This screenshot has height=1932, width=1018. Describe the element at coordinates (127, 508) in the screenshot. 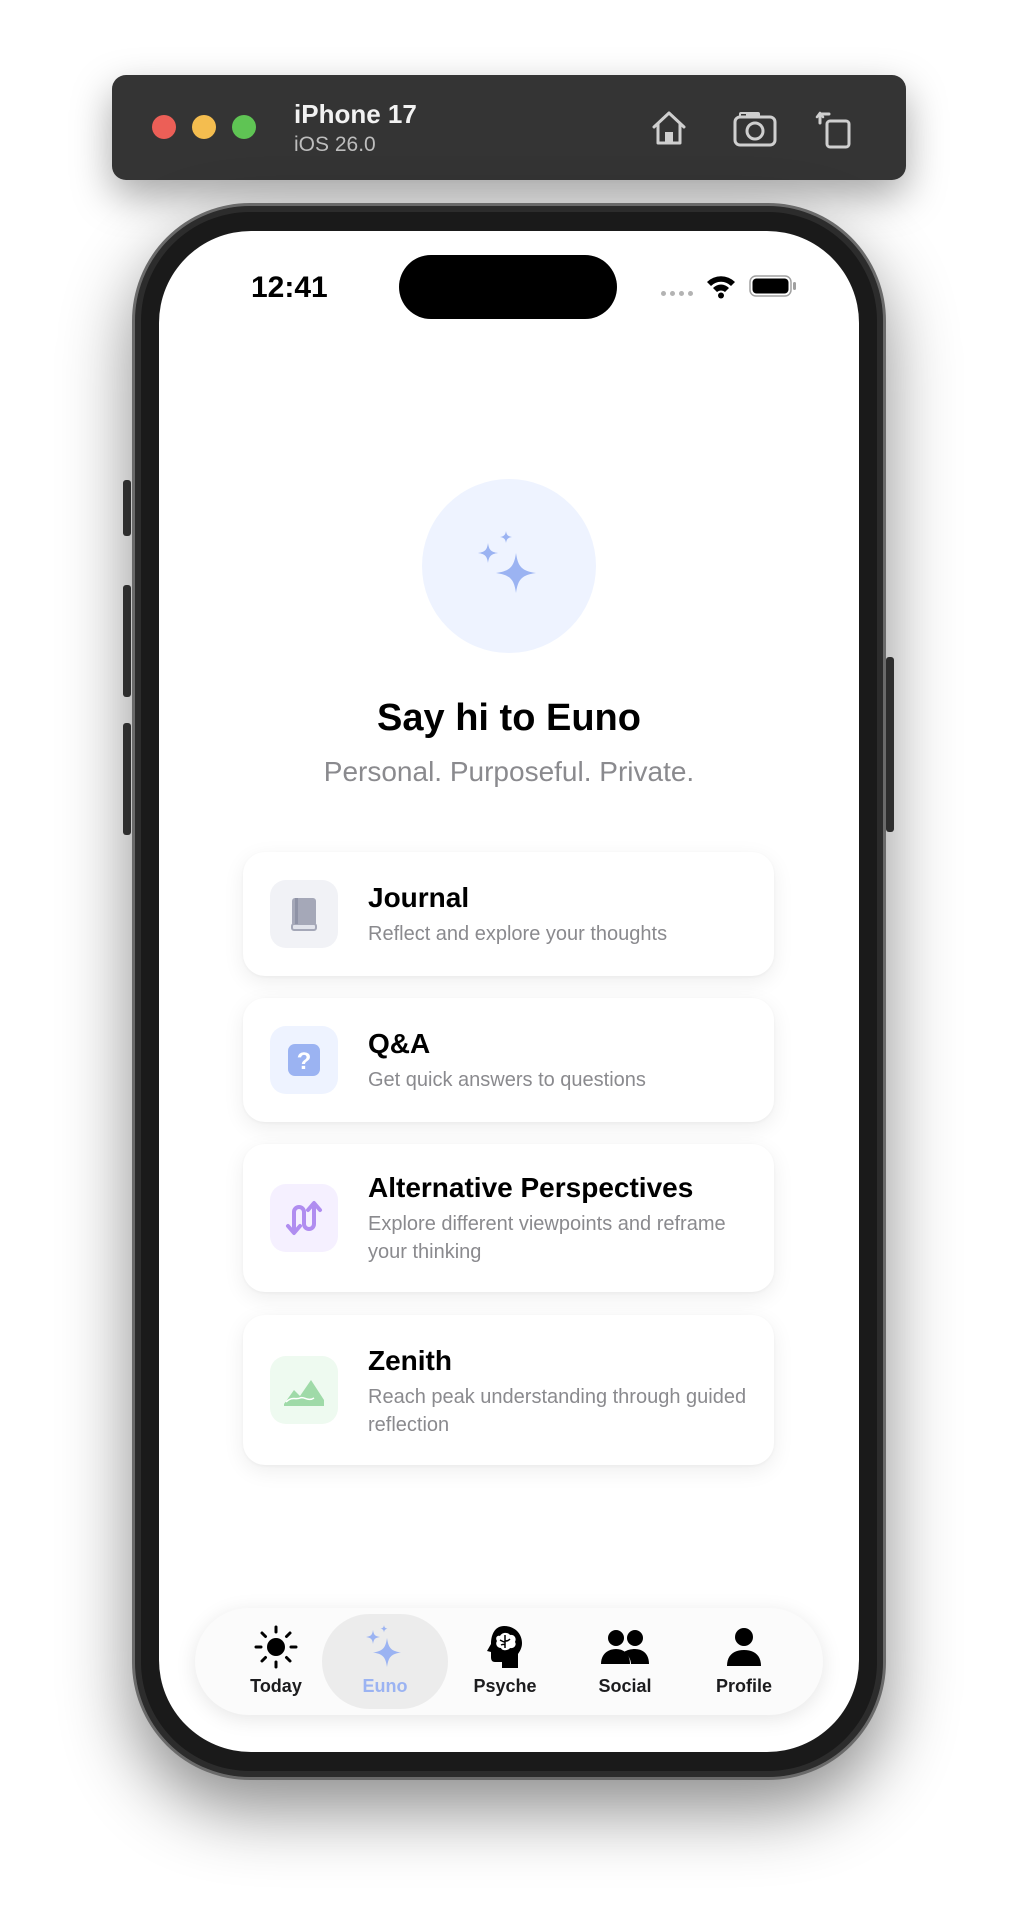

I see `action-button` at that location.